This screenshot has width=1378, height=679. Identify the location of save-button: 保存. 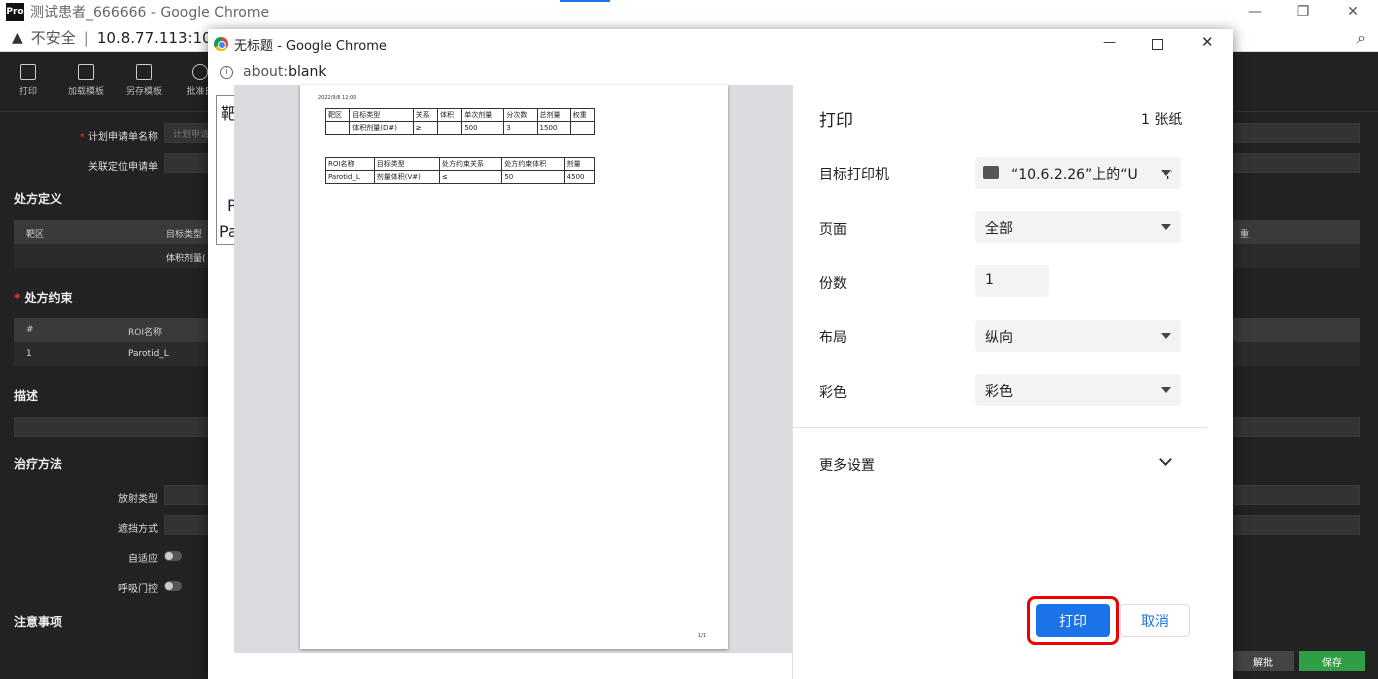
(1332, 661).